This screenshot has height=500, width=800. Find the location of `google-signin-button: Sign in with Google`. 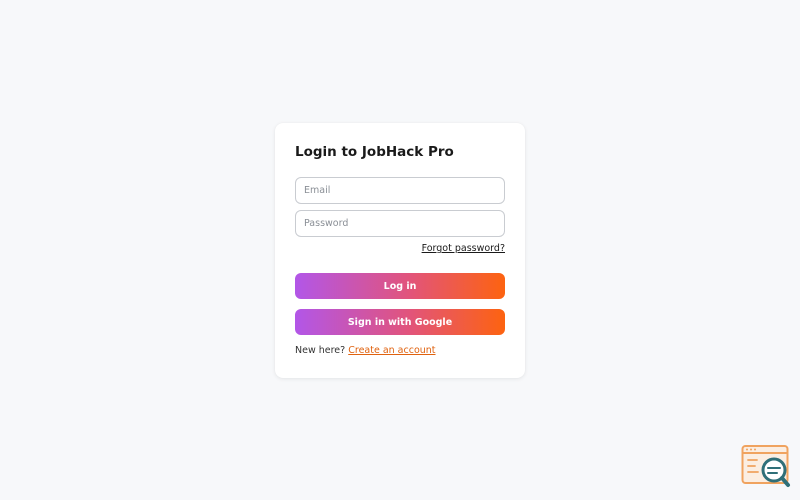

google-signin-button: Sign in with Google is located at coordinates (400, 322).